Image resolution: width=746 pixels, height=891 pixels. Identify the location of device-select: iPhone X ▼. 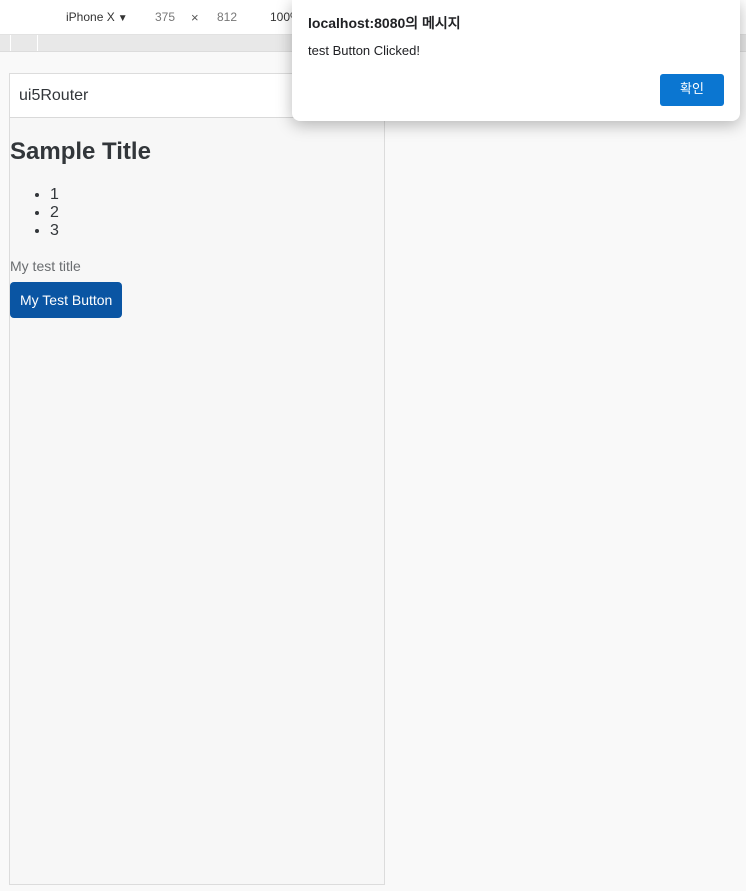
(97, 17).